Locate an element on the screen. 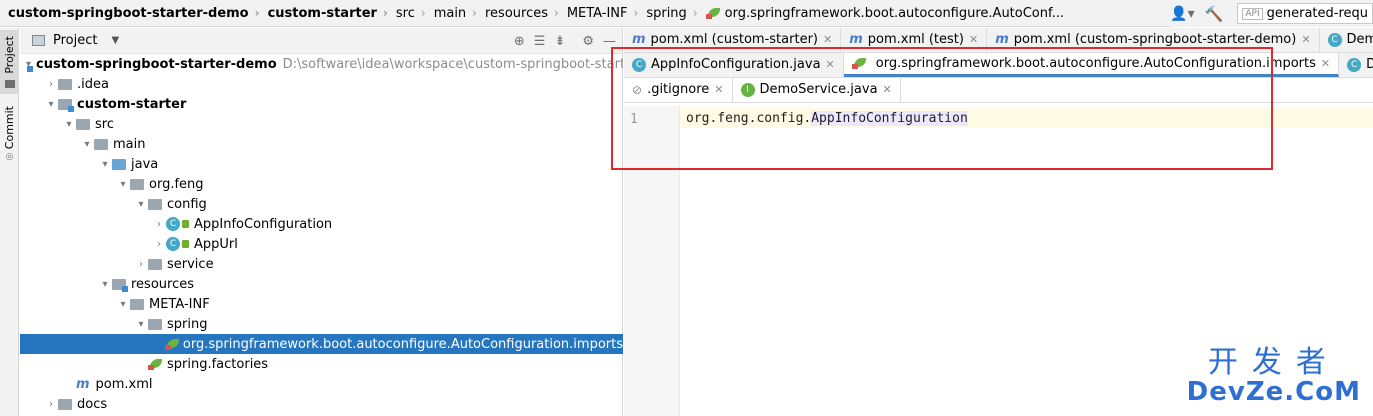 This screenshot has width=1373, height=416. breadcrumb-label: META-INF is located at coordinates (597, 13).